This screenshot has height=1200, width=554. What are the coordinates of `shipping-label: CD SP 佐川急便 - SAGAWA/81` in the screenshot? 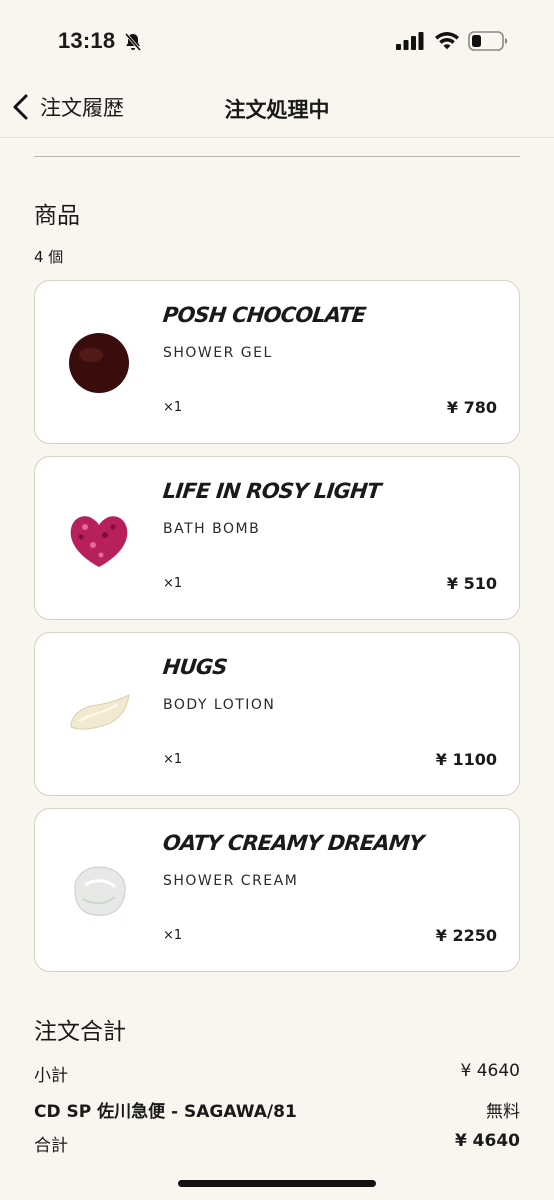 It's located at (165, 1112).